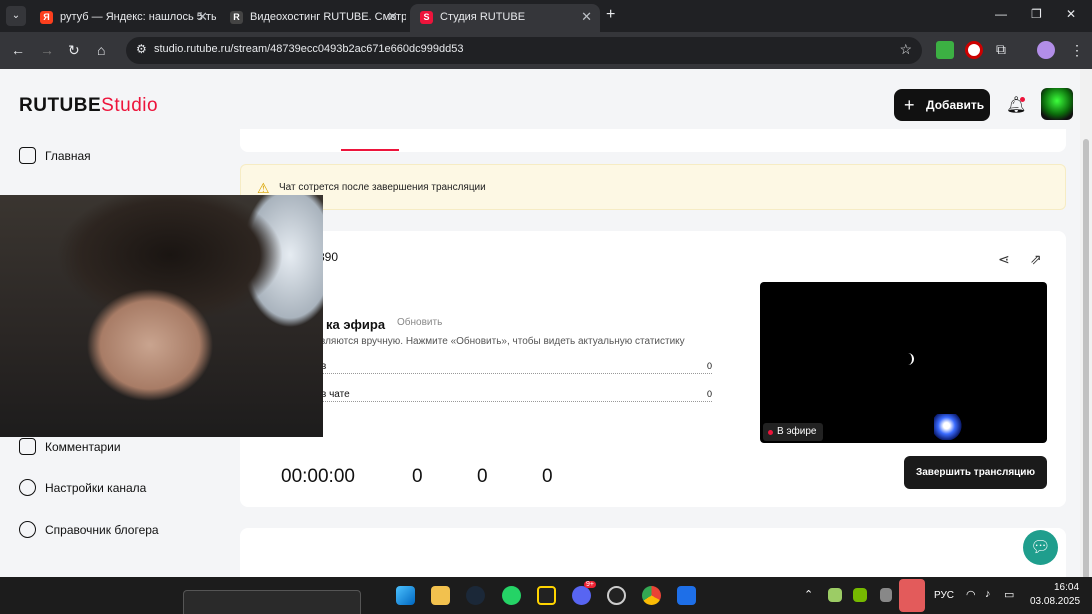  What do you see at coordinates (616, 595) in the screenshot?
I see `obs-icon` at bounding box center [616, 595].